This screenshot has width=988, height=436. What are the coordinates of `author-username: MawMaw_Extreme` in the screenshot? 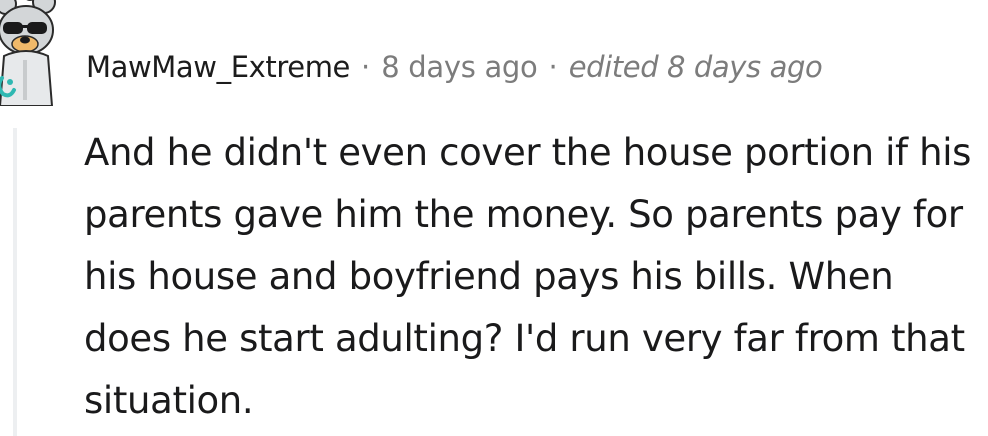 It's located at (218, 67).